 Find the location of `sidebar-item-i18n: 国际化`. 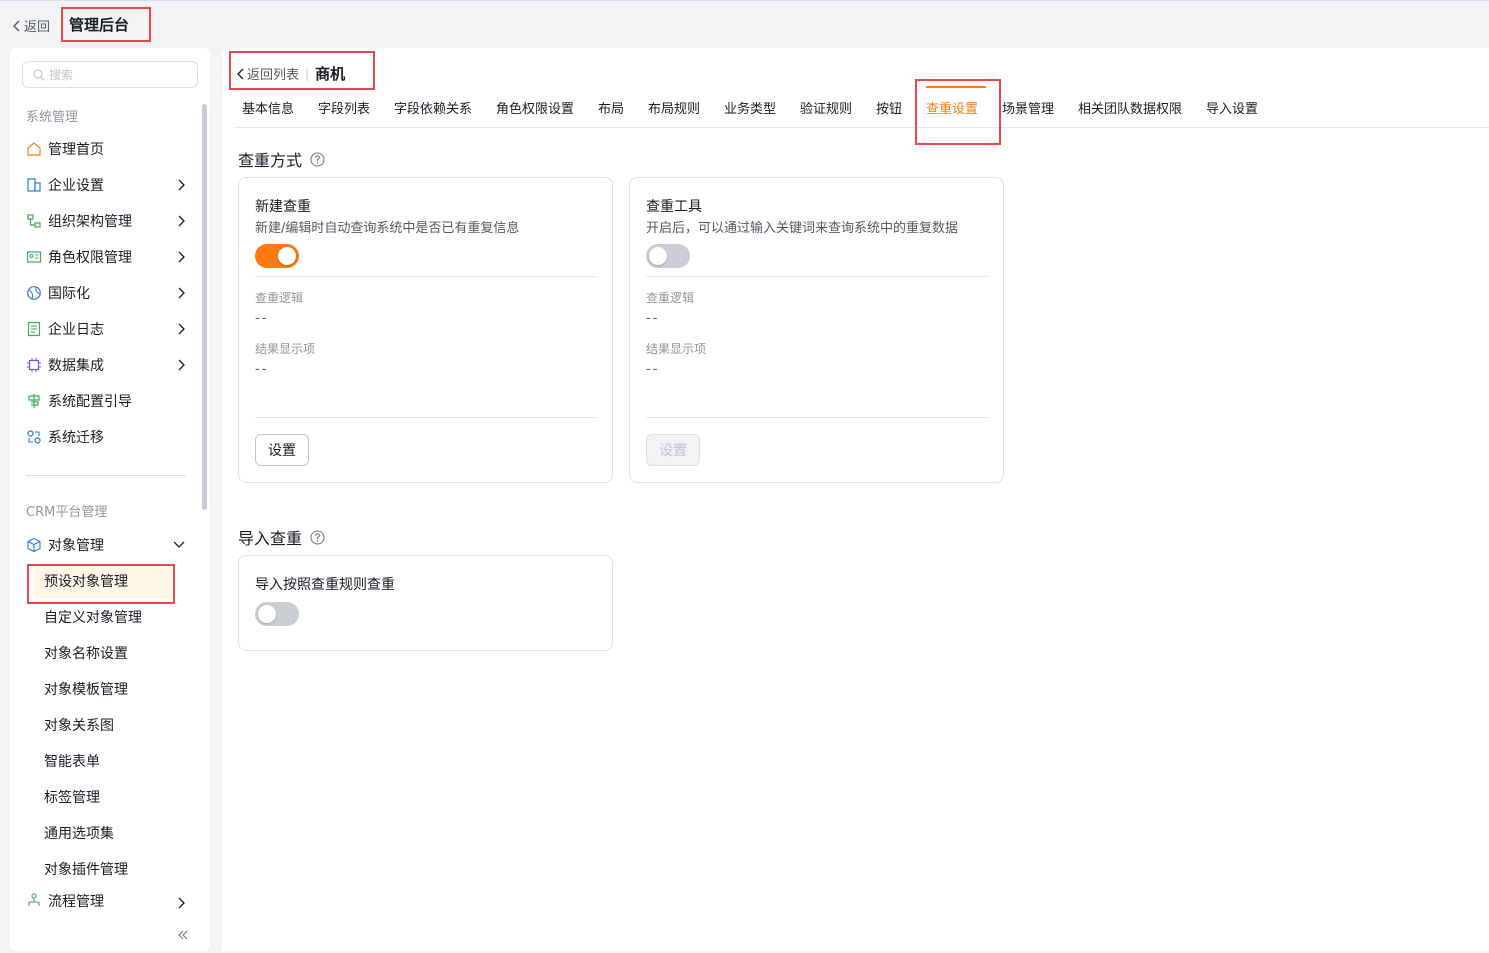

sidebar-item-i18n: 国际化 is located at coordinates (106, 293).